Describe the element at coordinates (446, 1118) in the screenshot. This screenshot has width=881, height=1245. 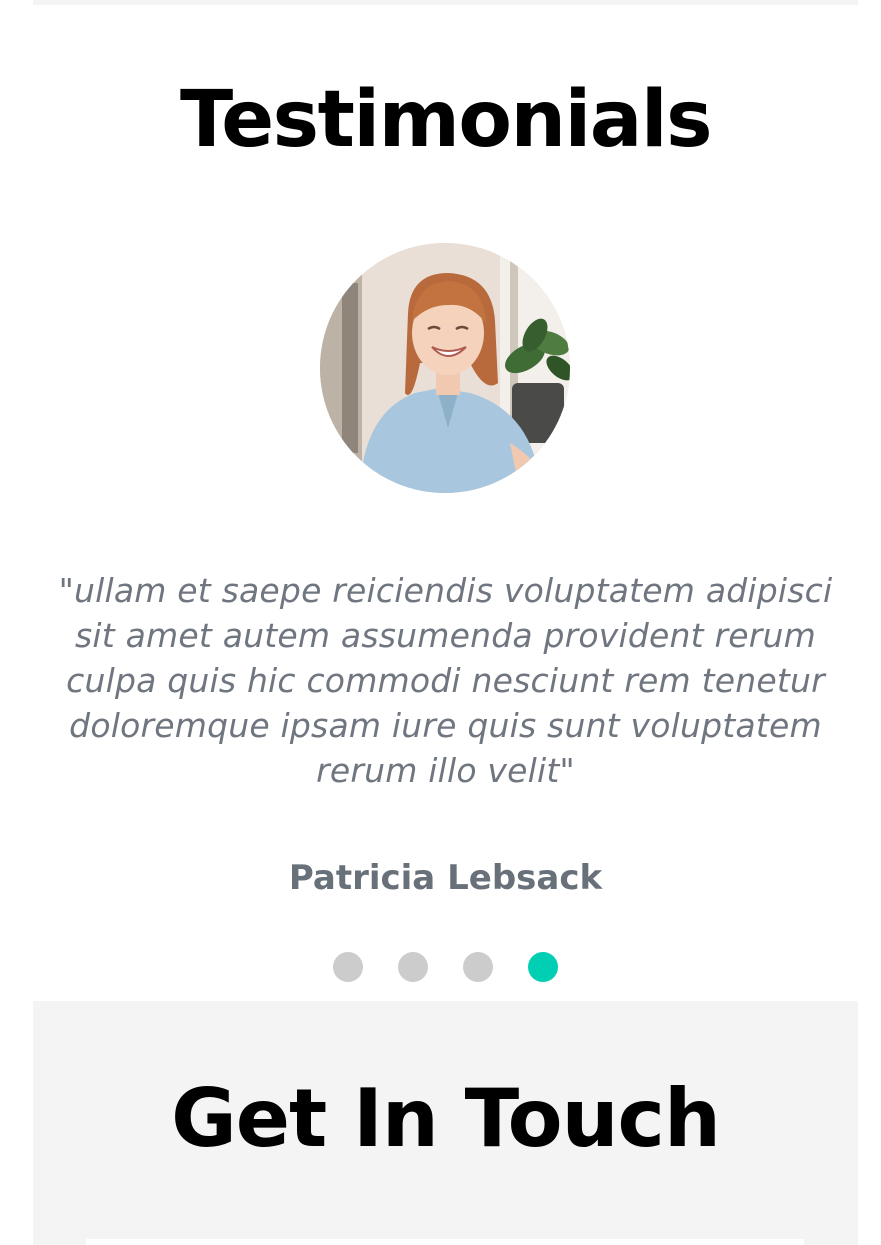
I see `contact-title: Get In Touch` at that location.